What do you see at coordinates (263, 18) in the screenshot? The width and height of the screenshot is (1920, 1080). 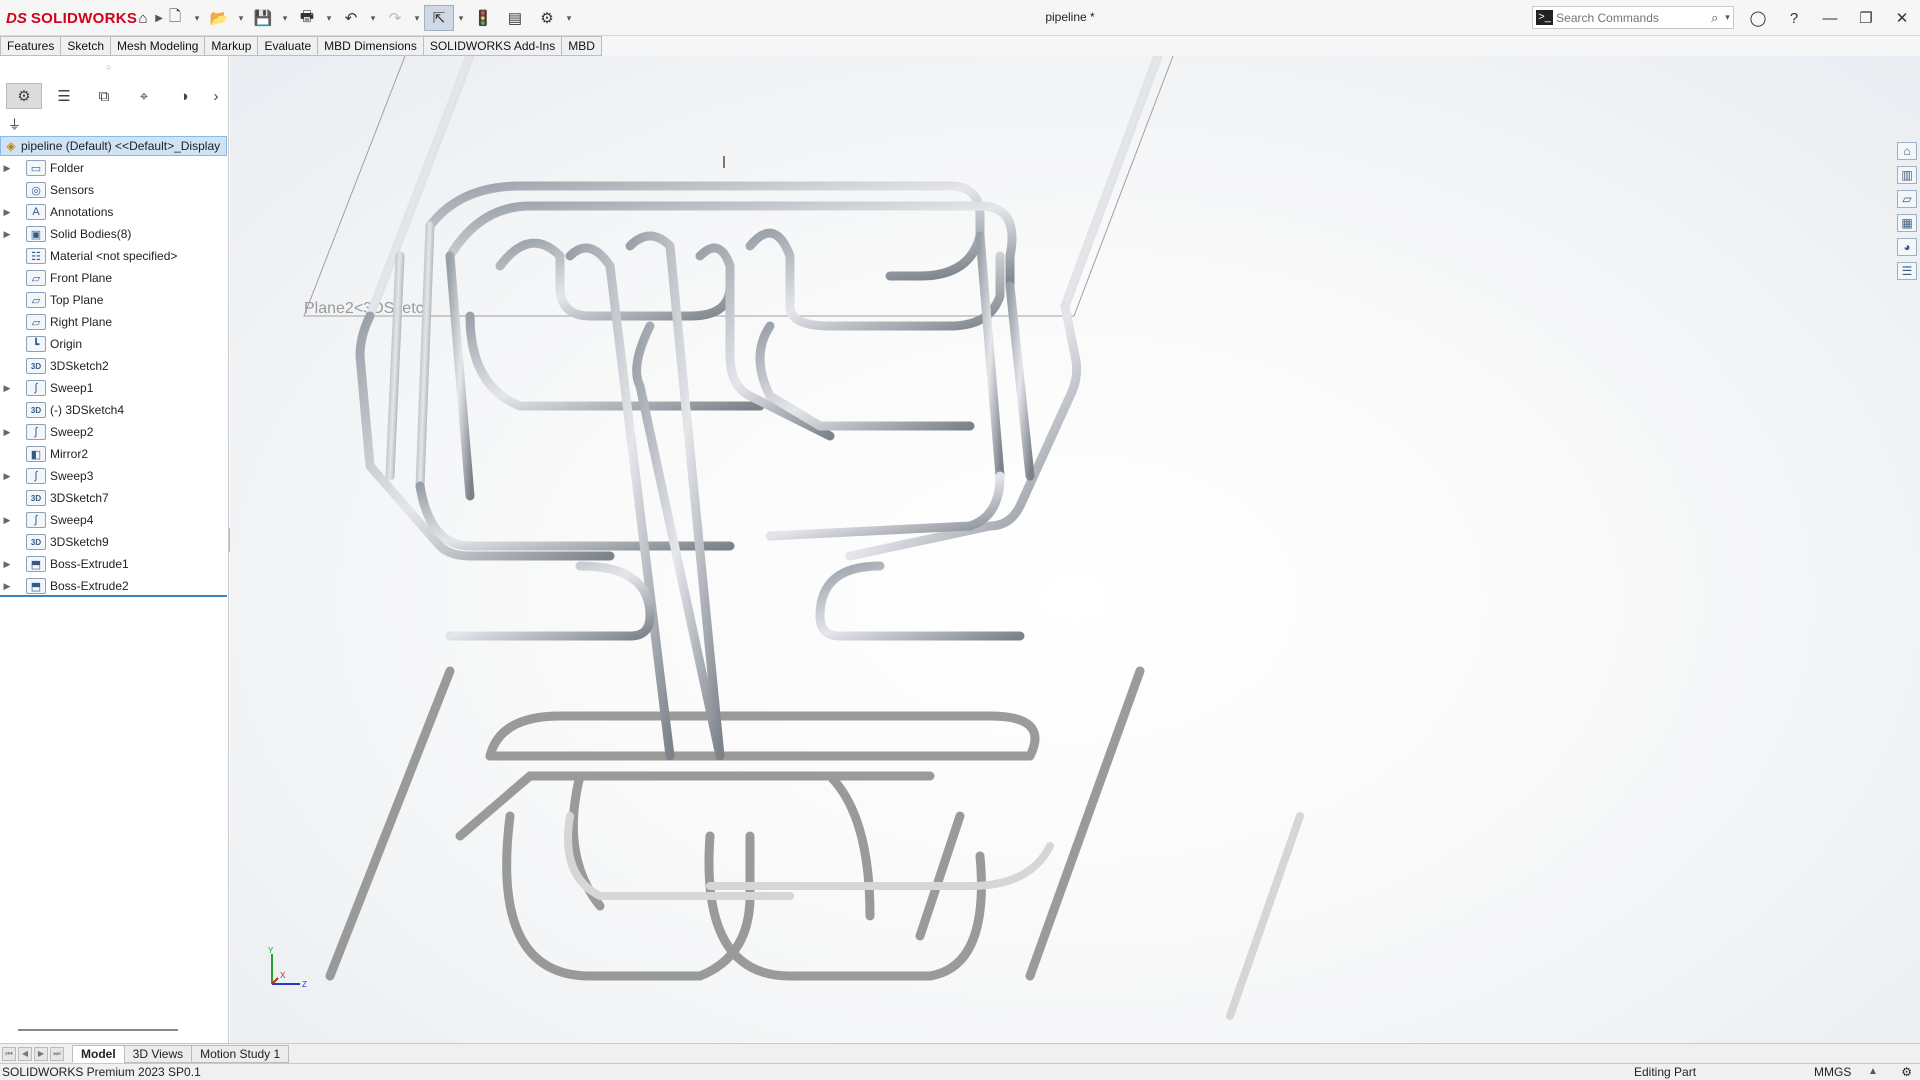 I see `save-icon: 💾` at bounding box center [263, 18].